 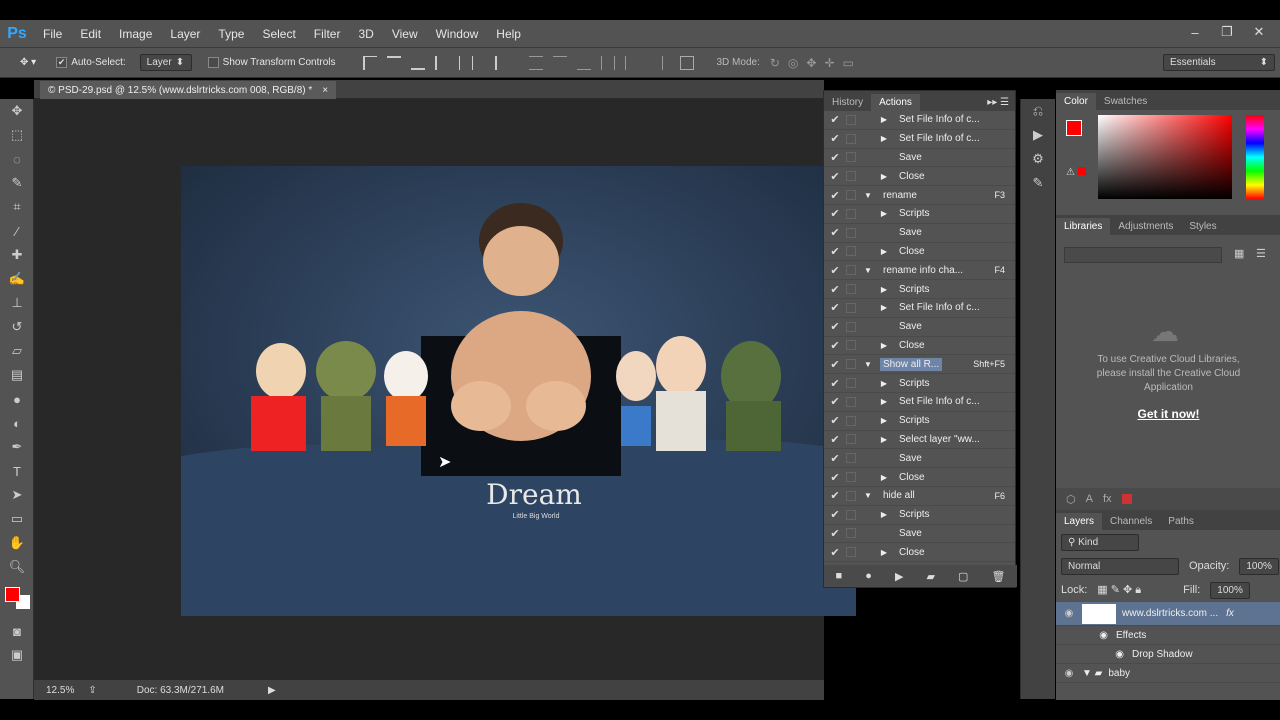 What do you see at coordinates (490, 62) in the screenshot?
I see `align-right-icon` at bounding box center [490, 62].